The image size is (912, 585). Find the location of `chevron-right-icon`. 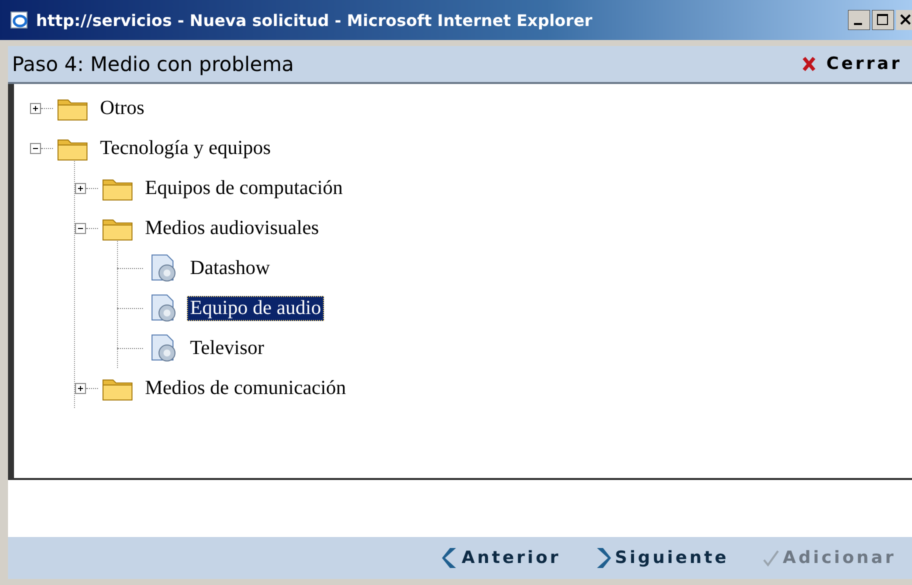

chevron-right-icon is located at coordinates (602, 558).